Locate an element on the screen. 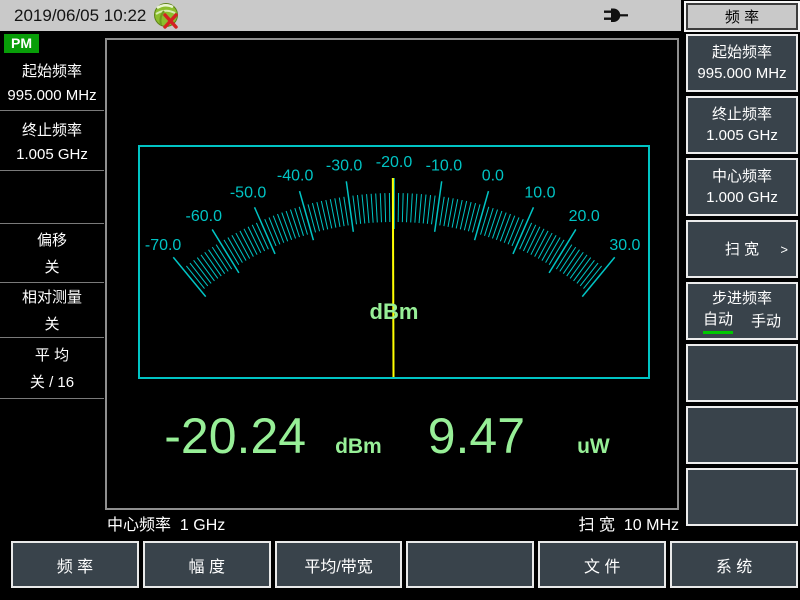 This screenshot has height=600, width=800. summary-relative-value: 关 is located at coordinates (52, 324).